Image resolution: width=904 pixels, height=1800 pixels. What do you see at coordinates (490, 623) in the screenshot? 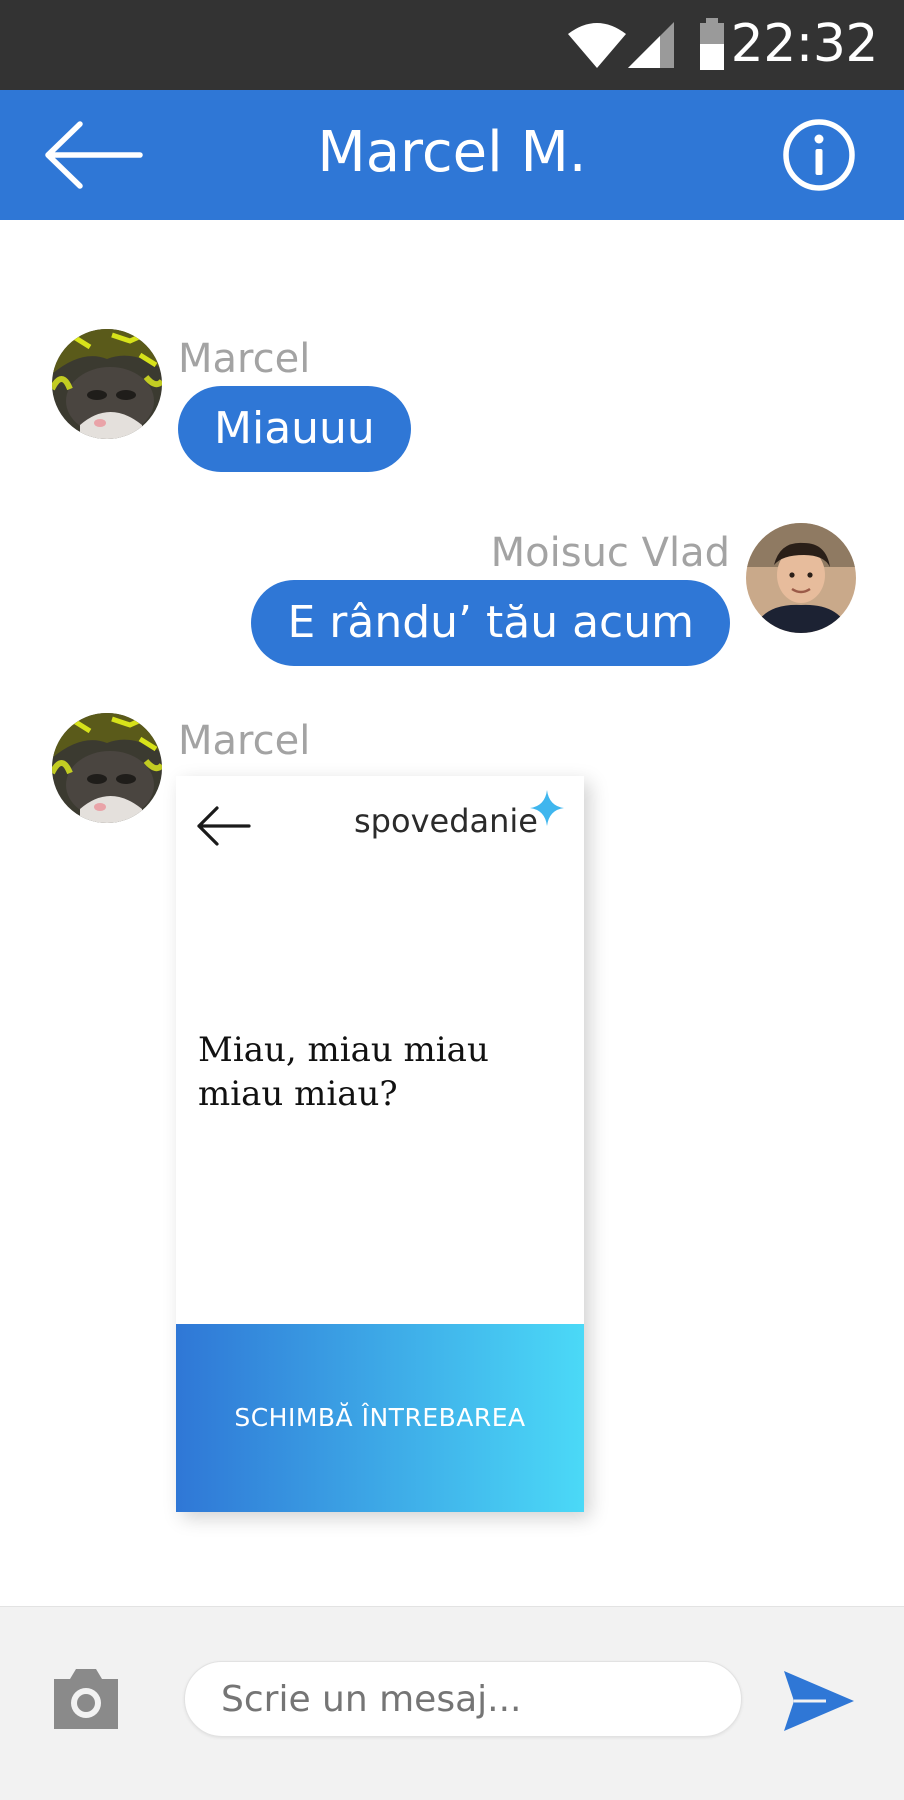
I see `message-bubble: E rându’ tău acum` at bounding box center [490, 623].